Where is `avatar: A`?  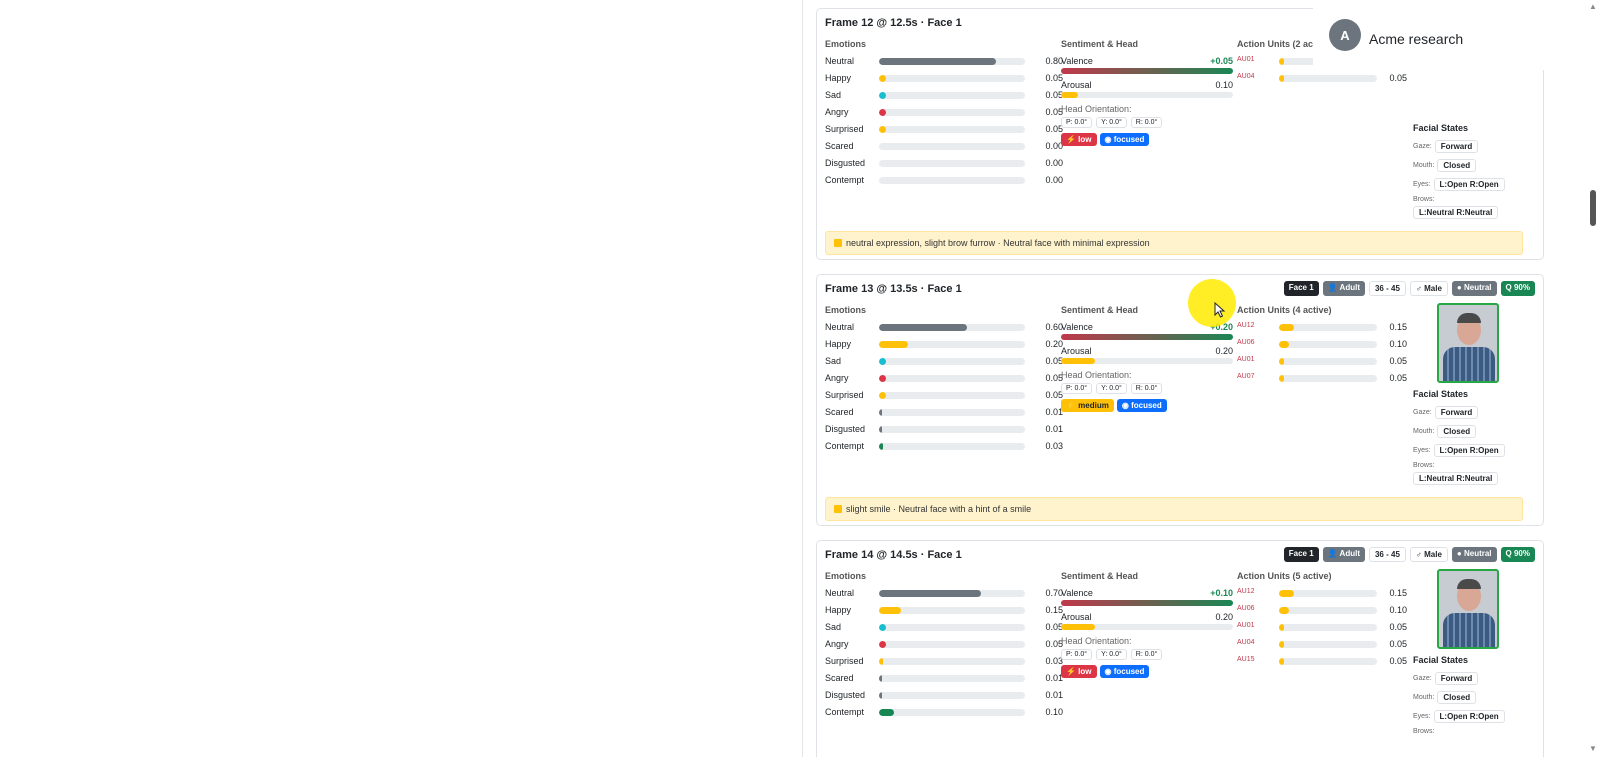
avatar: A is located at coordinates (1345, 35).